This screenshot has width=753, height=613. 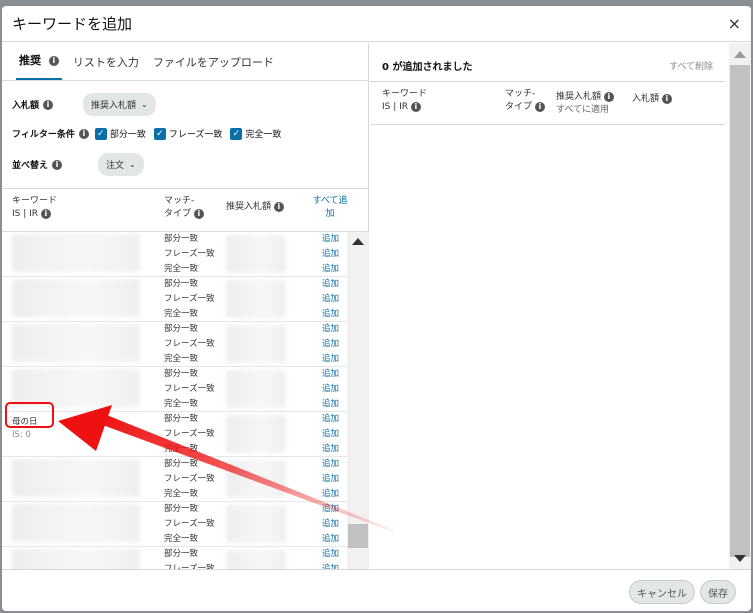 I want to click on arrow-shaft, so click(x=247, y=473).